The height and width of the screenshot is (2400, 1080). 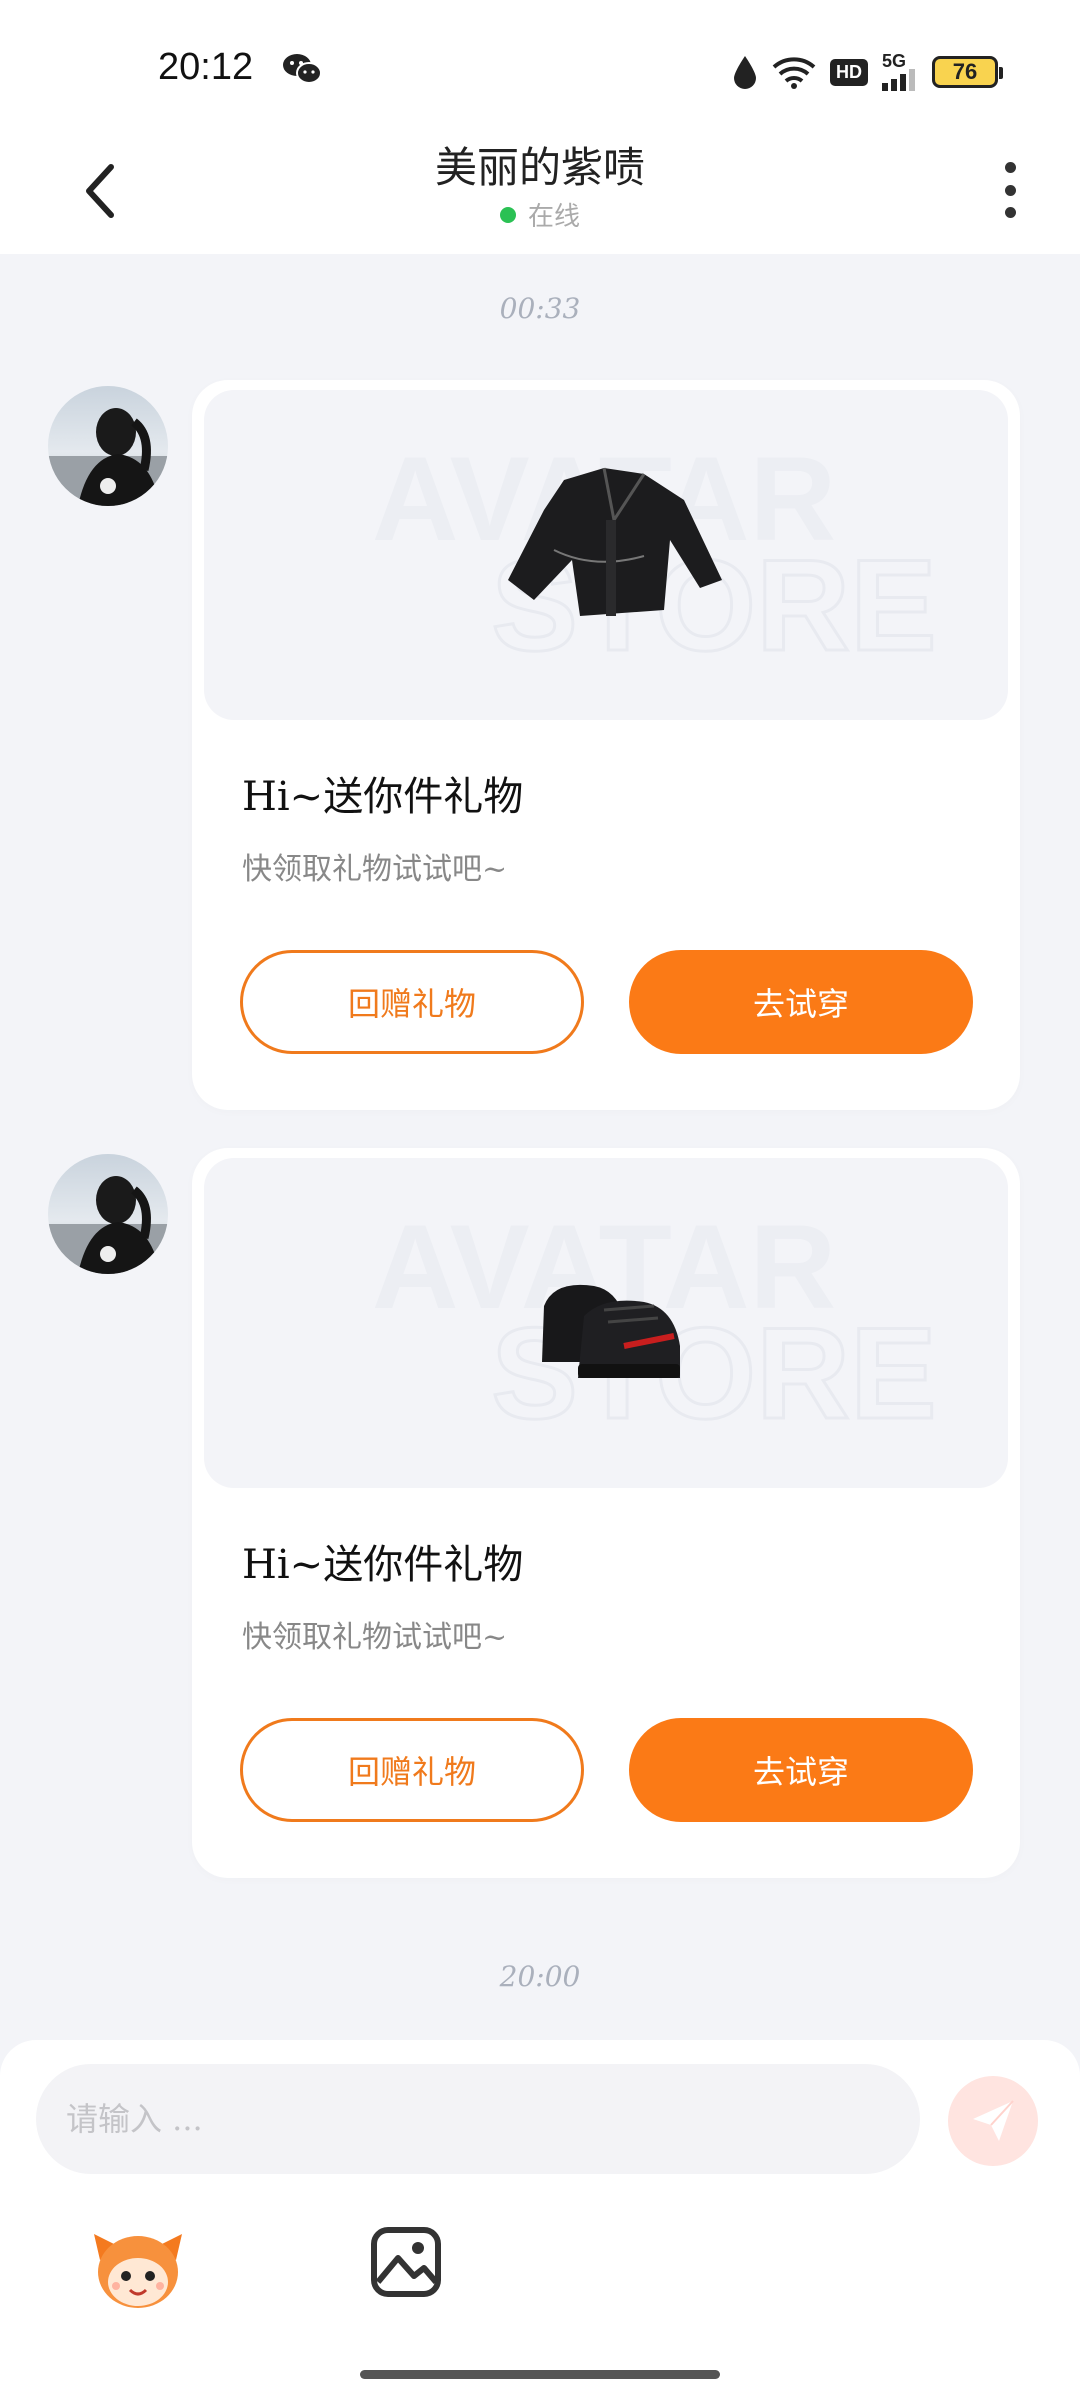 I want to click on status-time: 20:12, so click(x=206, y=67).